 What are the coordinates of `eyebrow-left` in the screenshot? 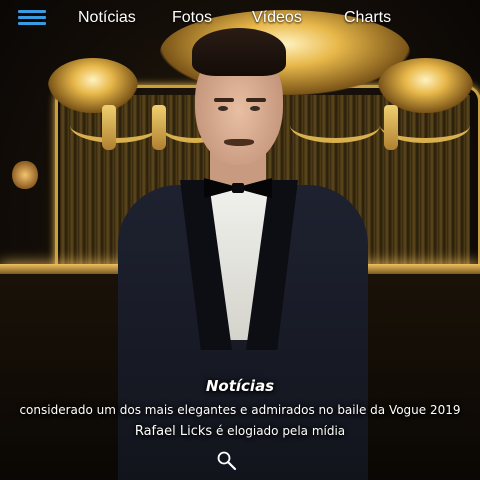 It's located at (224, 100).